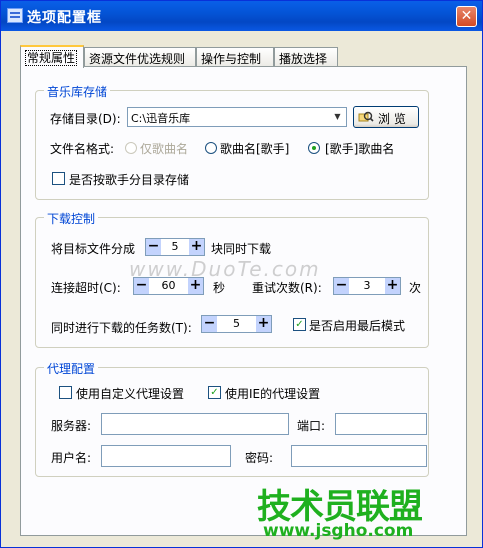  Describe the element at coordinates (77, 91) in the screenshot. I see `library-group-title: 音乐库存储` at that location.